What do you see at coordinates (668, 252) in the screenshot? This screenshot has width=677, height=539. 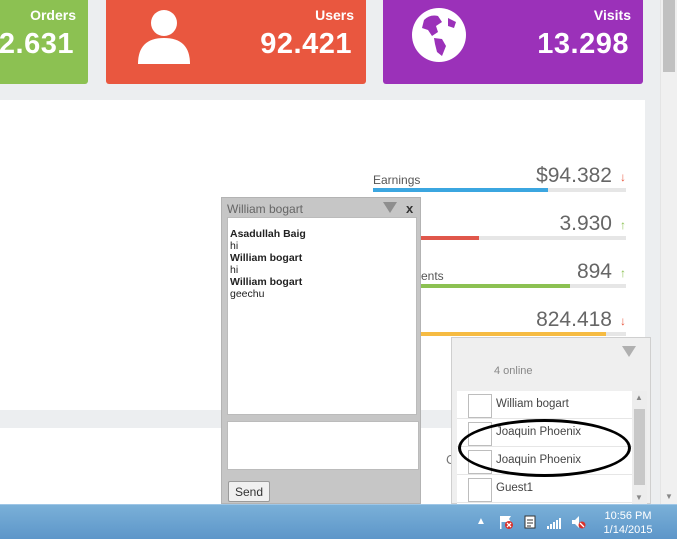 I see `page-scrollbar: ▼` at bounding box center [668, 252].